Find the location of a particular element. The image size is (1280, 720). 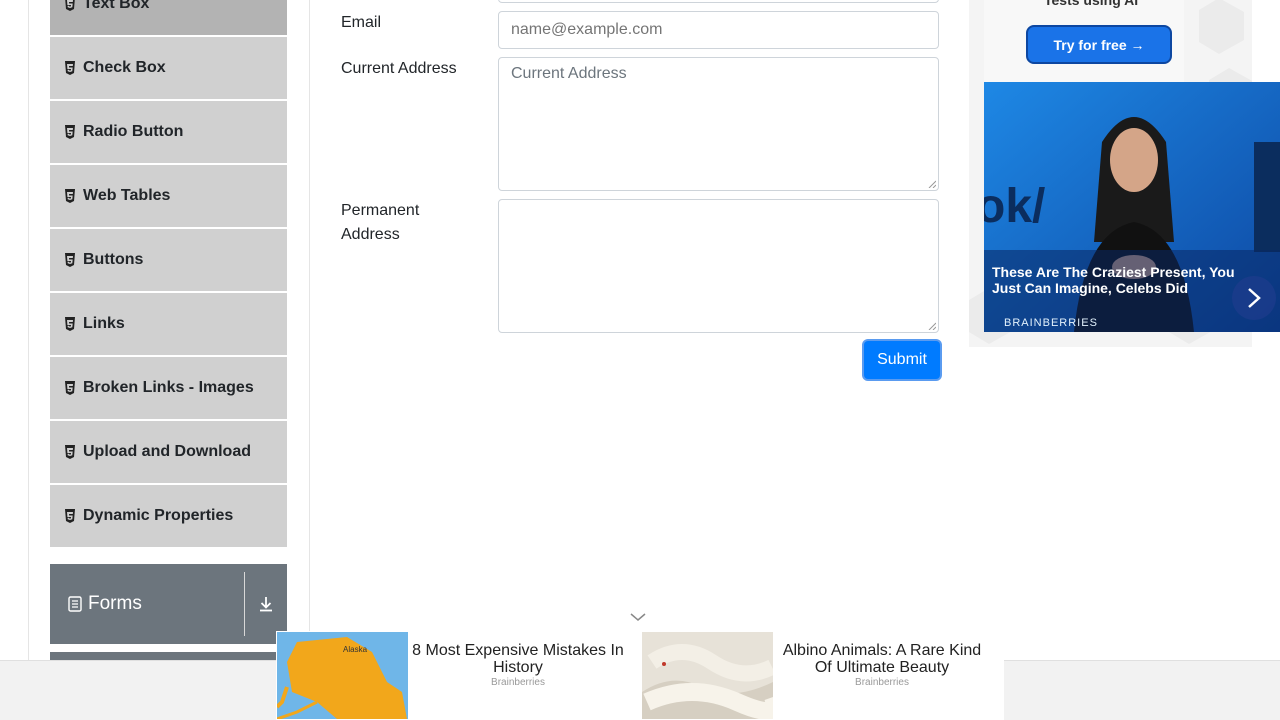

email-field is located at coordinates (718, 30).